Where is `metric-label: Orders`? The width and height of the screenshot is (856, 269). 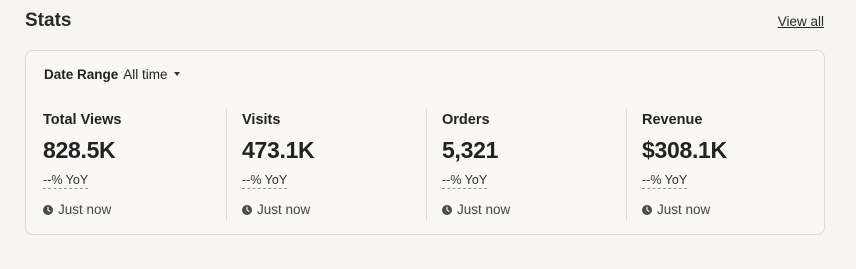
metric-label: Orders is located at coordinates (466, 120).